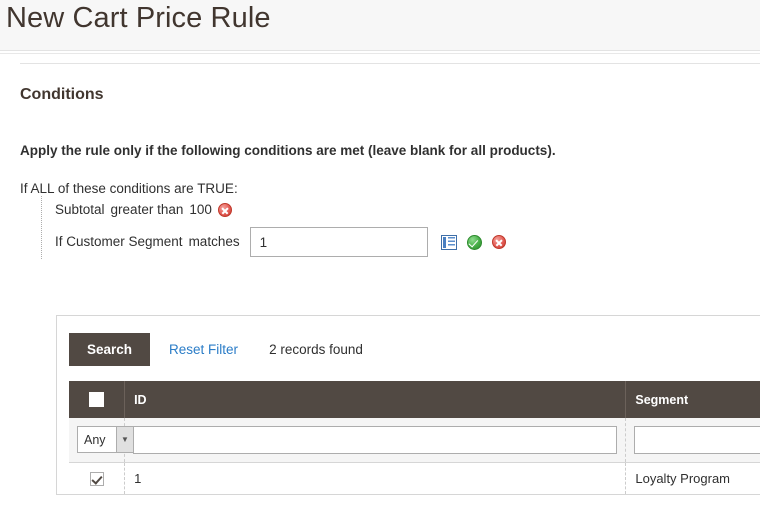  Describe the element at coordinates (119, 242) in the screenshot. I see `condition-attribute-customer-segment: If Customer Segment` at that location.